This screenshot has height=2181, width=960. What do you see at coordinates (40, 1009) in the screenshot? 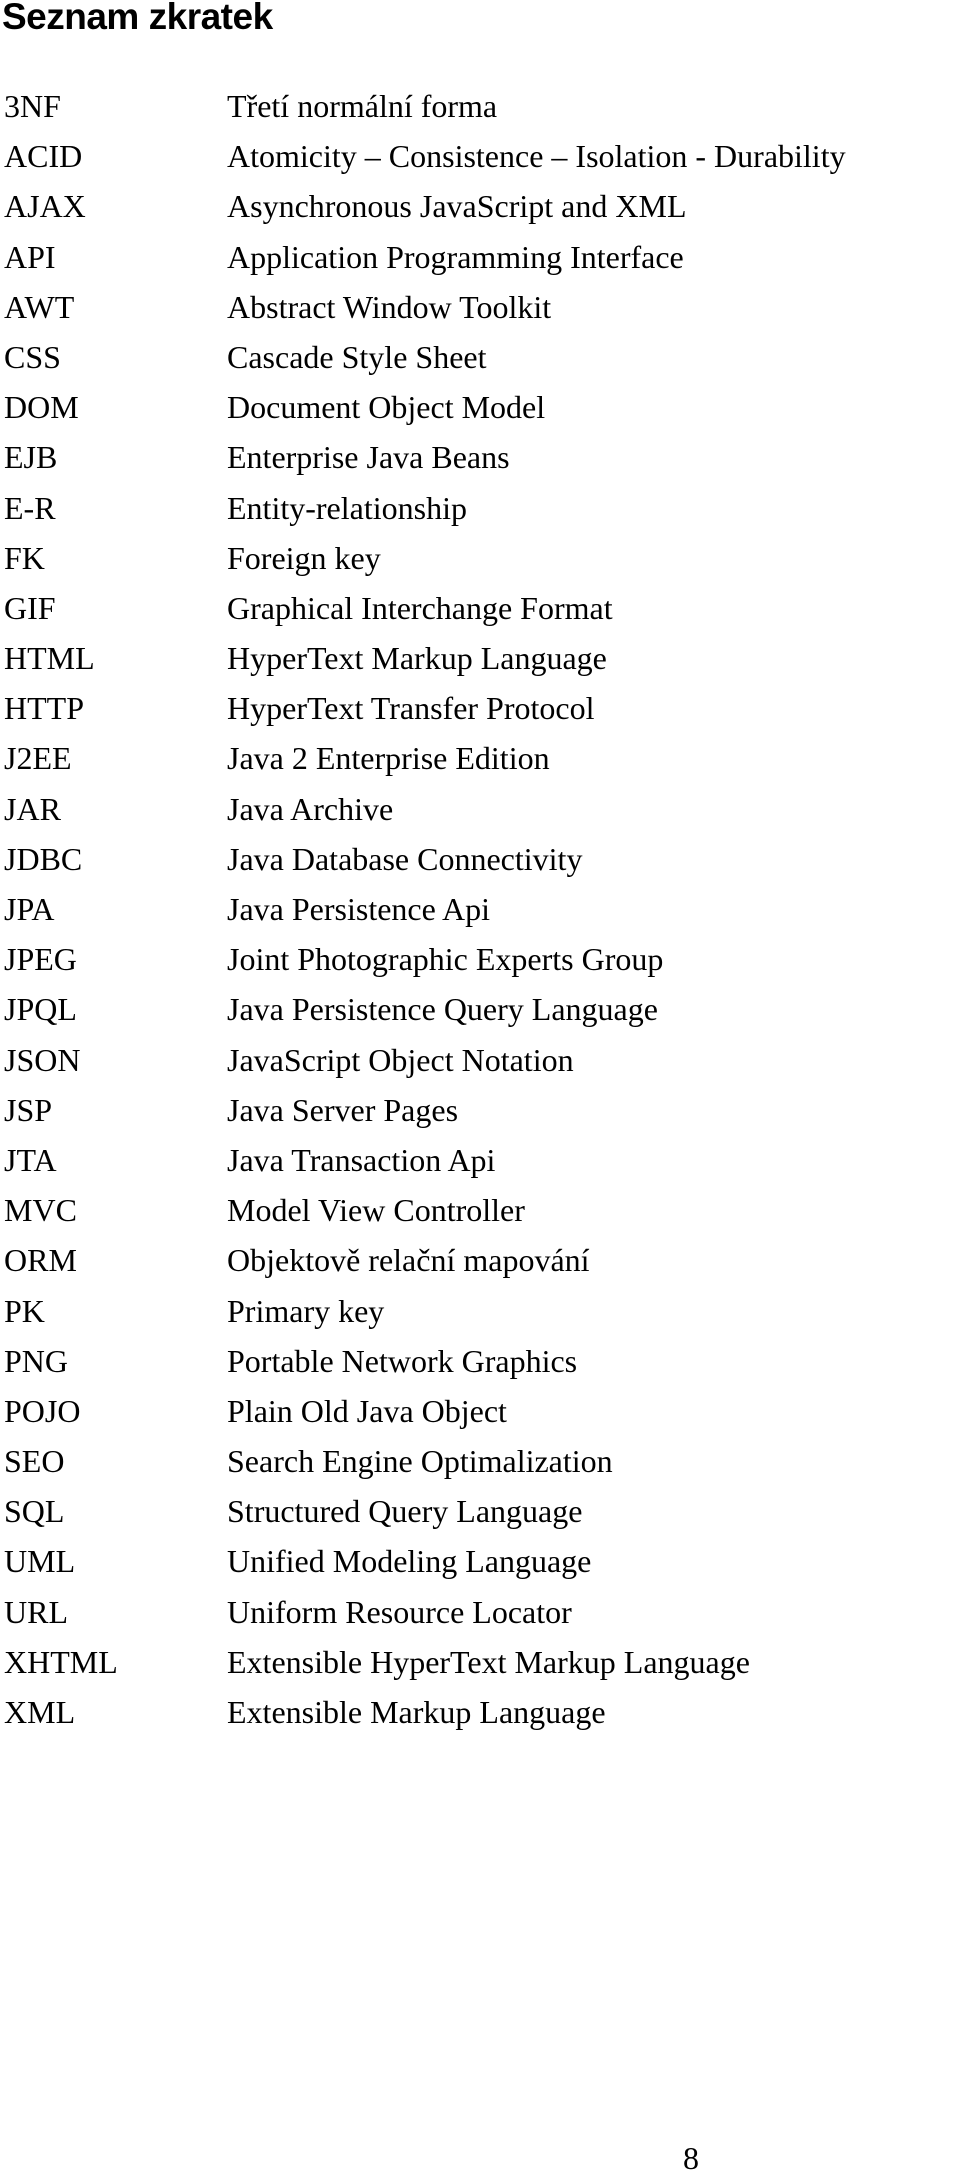
I see `abbreviation: JPQL` at bounding box center [40, 1009].